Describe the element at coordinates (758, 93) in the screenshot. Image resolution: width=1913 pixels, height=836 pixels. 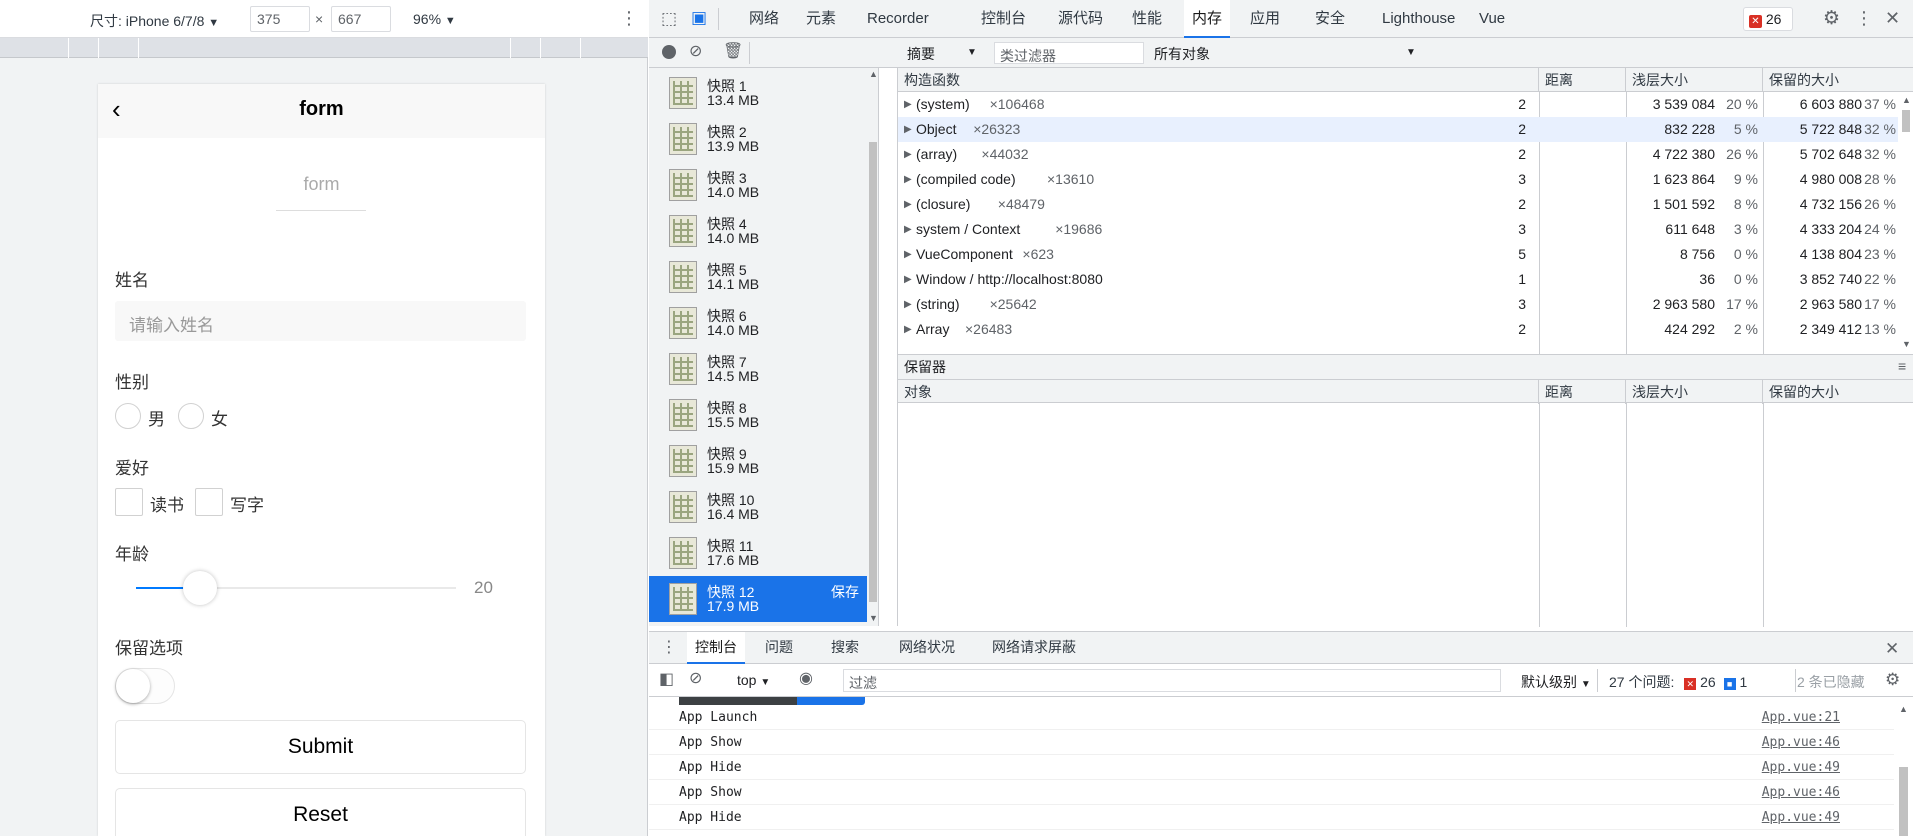
I see `snapshot-item: 快照 1 13.4 MB` at that location.